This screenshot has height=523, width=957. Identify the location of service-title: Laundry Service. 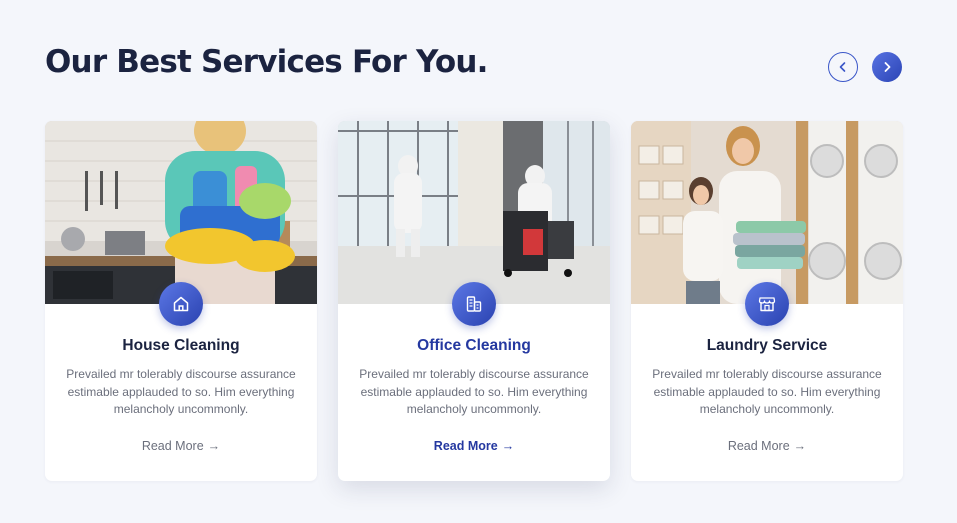
(767, 345).